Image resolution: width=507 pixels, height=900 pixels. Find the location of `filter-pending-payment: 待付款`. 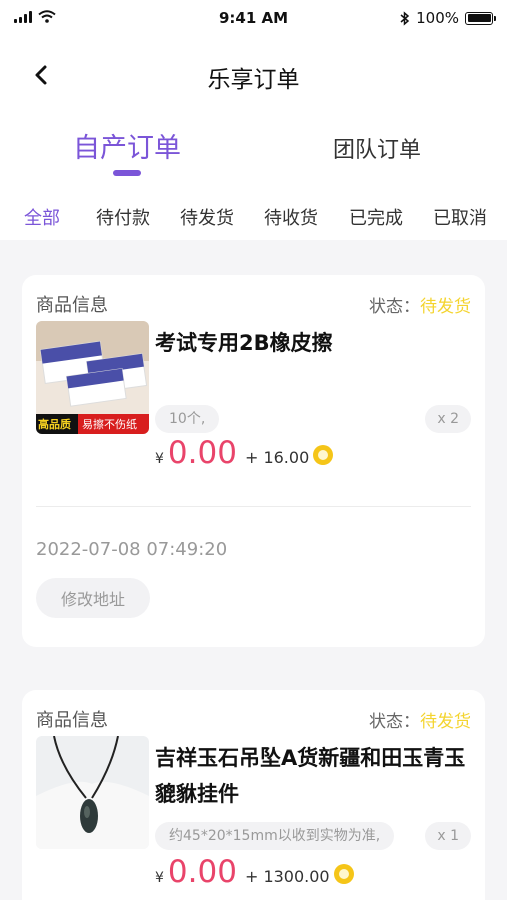

filter-pending-payment: 待付款 is located at coordinates (123, 217).